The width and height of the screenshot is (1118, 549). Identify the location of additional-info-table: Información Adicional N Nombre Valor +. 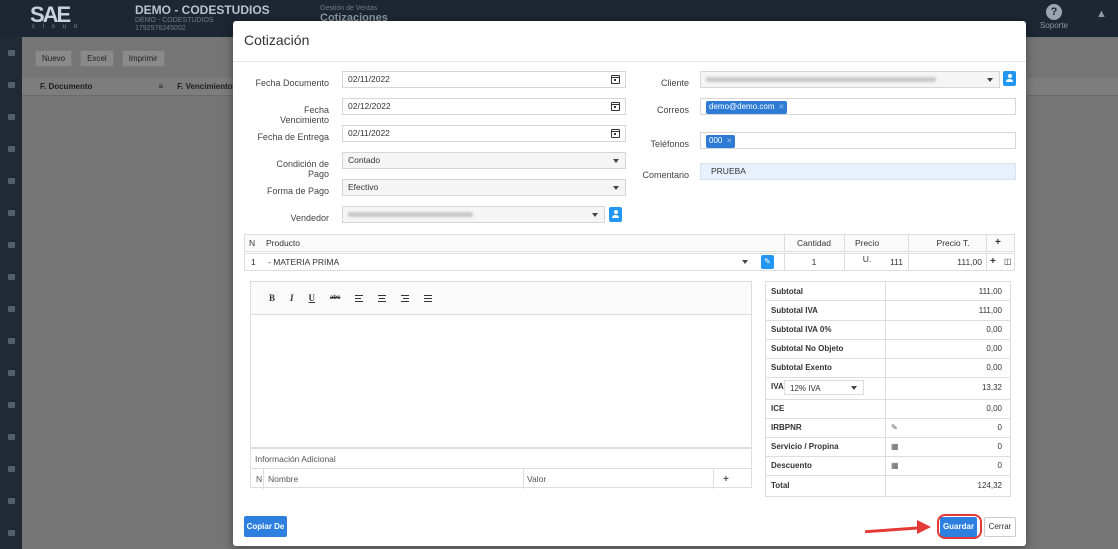
(501, 468).